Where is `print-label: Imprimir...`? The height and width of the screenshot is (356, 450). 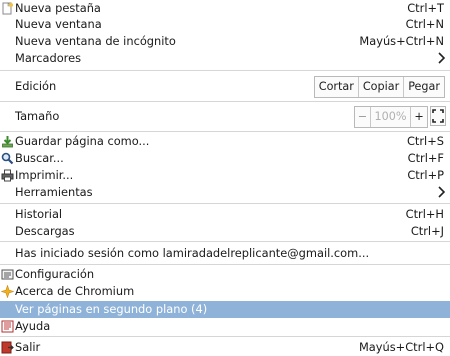
print-label: Imprimir... is located at coordinates (44, 175).